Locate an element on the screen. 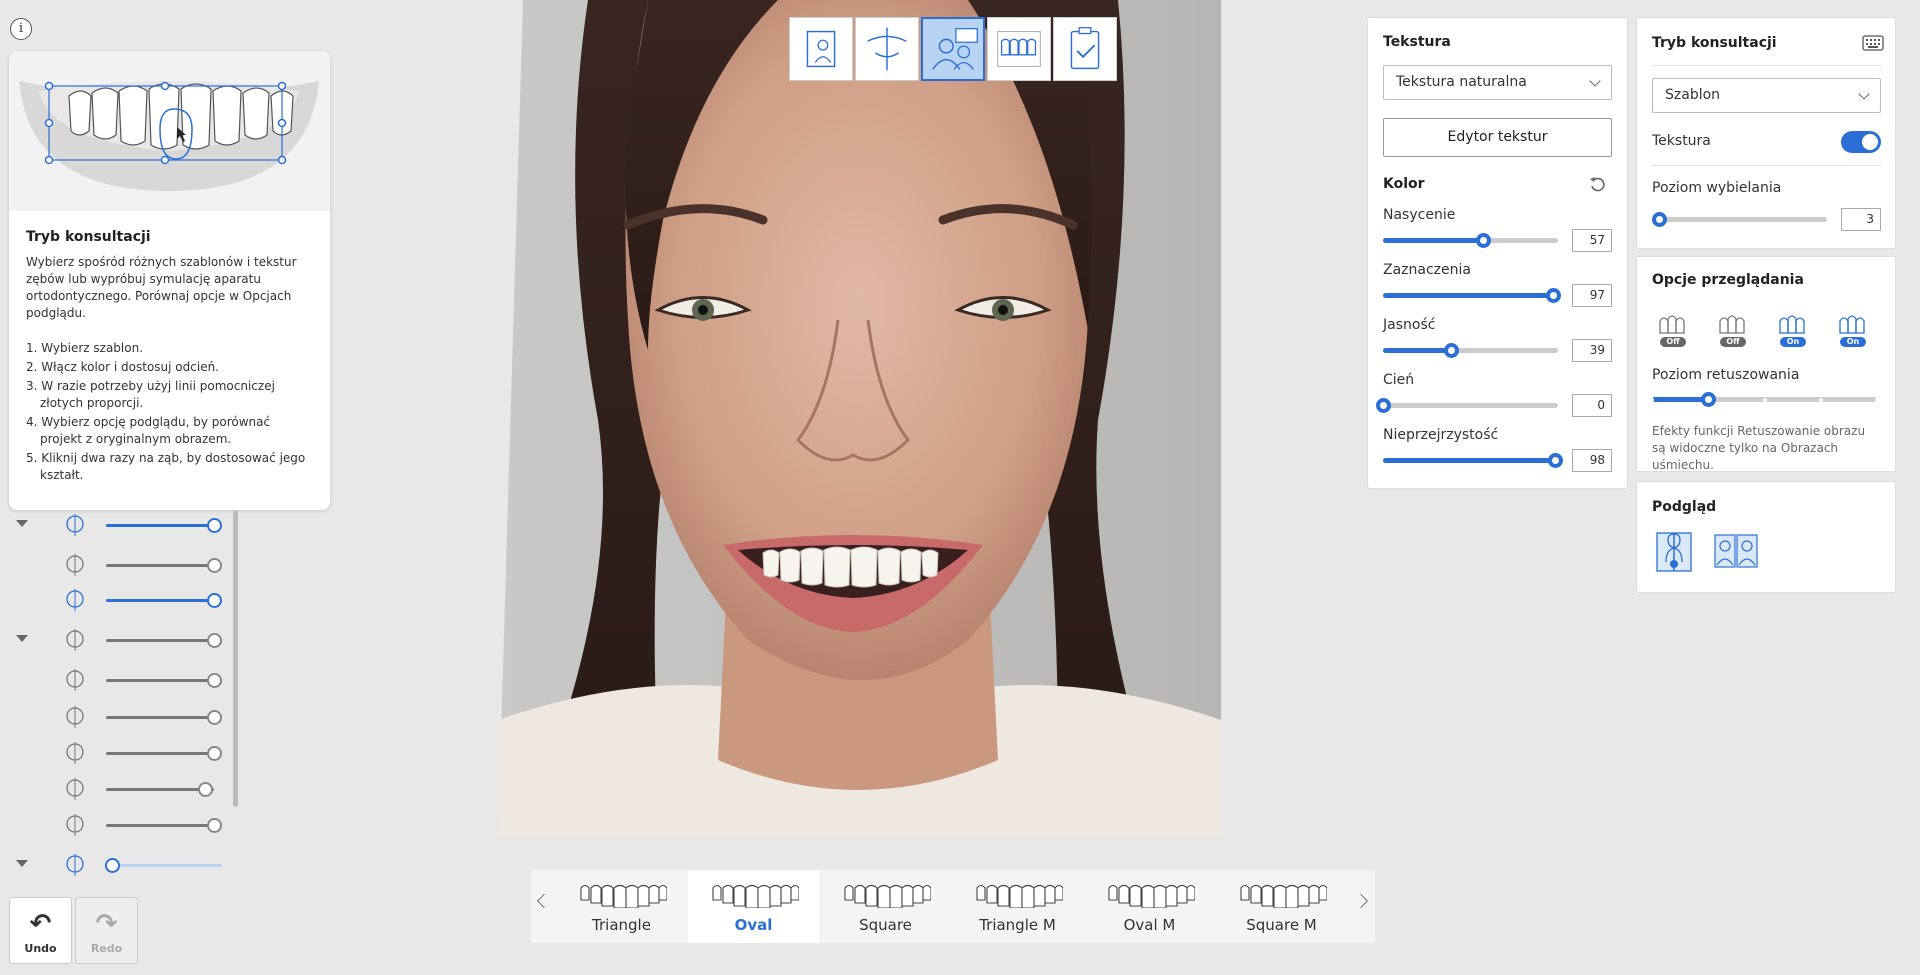 The image size is (1920, 975). teeth-template-icon is located at coordinates (169, 136).